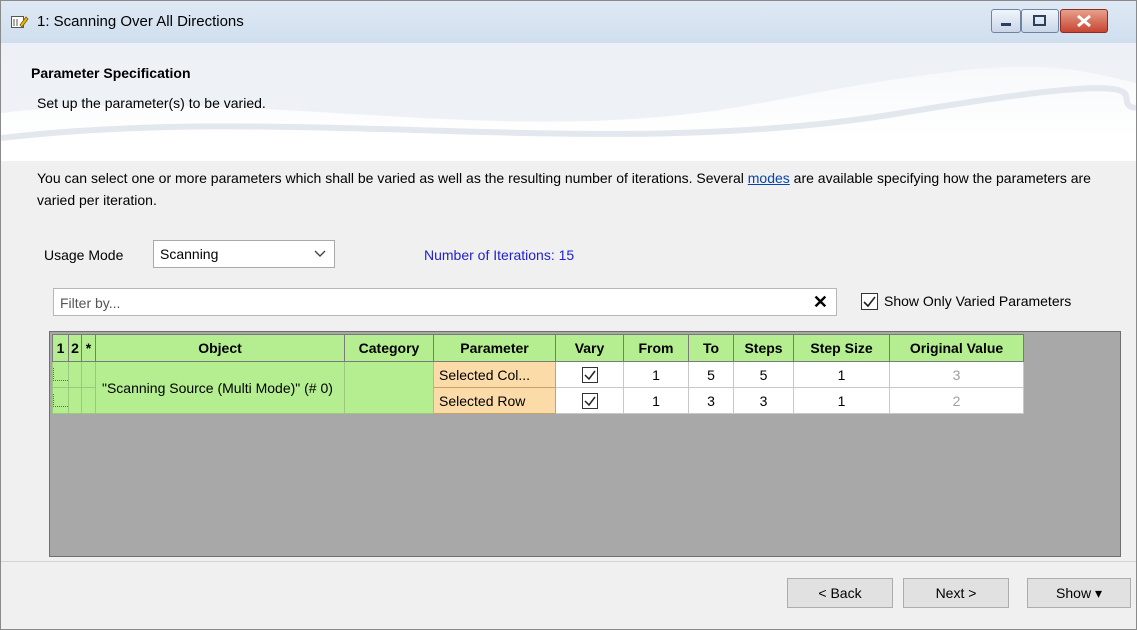 The width and height of the screenshot is (1137, 630). Describe the element at coordinates (841, 348) in the screenshot. I see `column-header-step-size: Step Size` at that location.